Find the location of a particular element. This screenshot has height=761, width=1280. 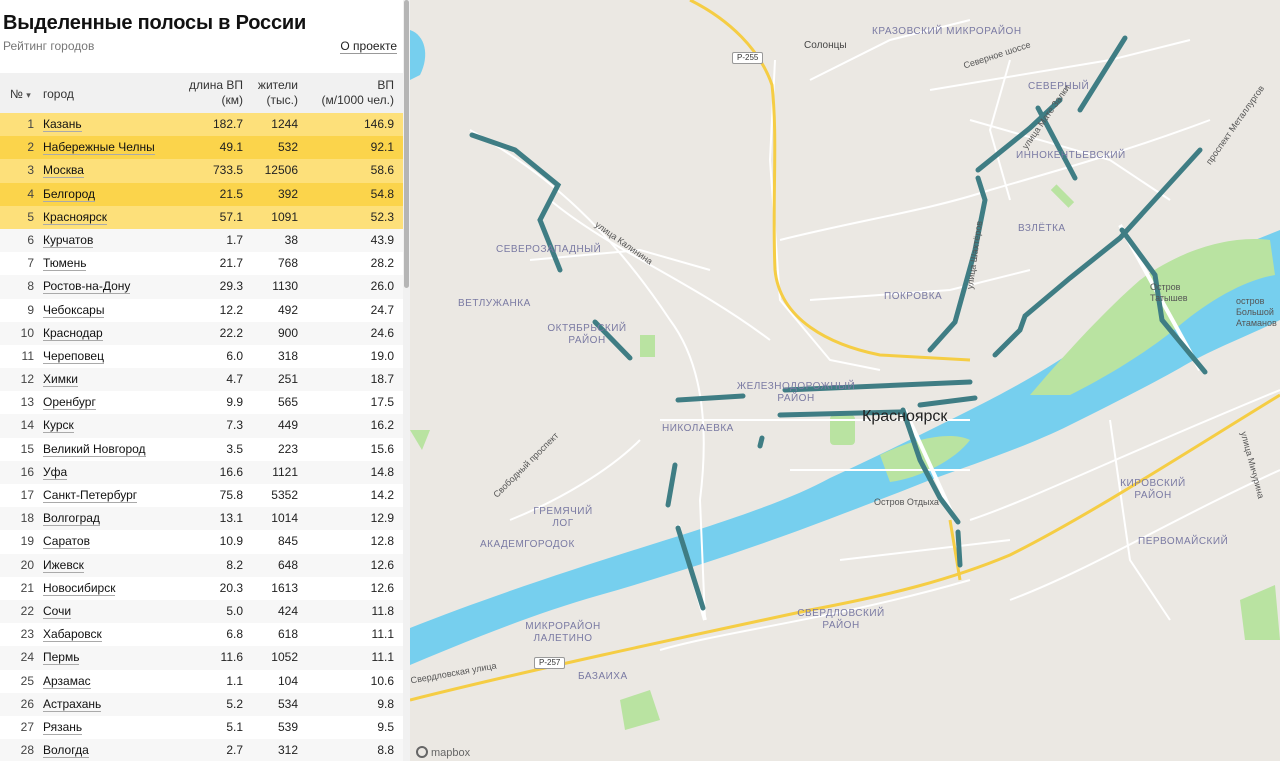

table-row: 2 Набережные Челны 49.1 532 92.1 is located at coordinates (201, 148).